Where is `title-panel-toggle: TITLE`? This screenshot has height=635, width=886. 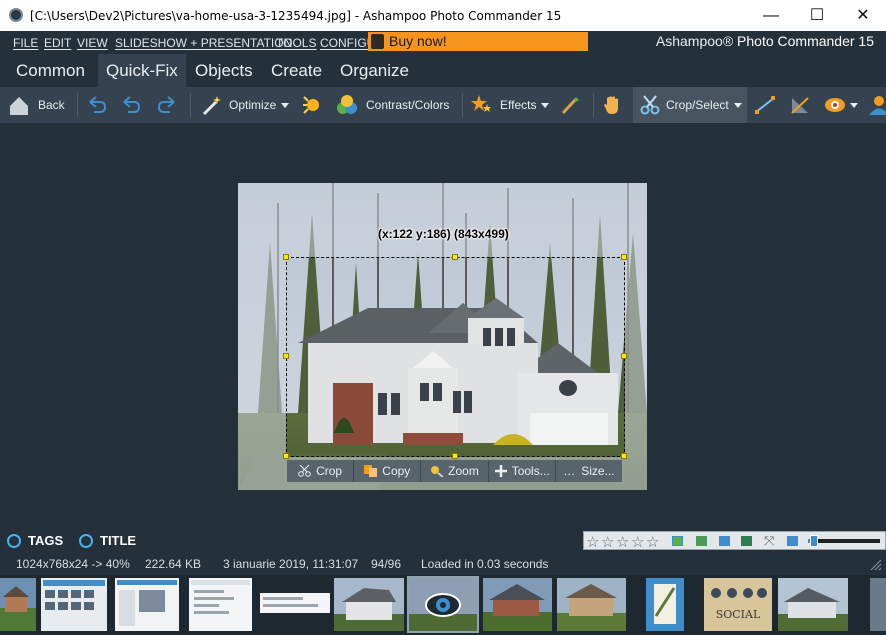
title-panel-toggle: TITLE is located at coordinates (108, 541).